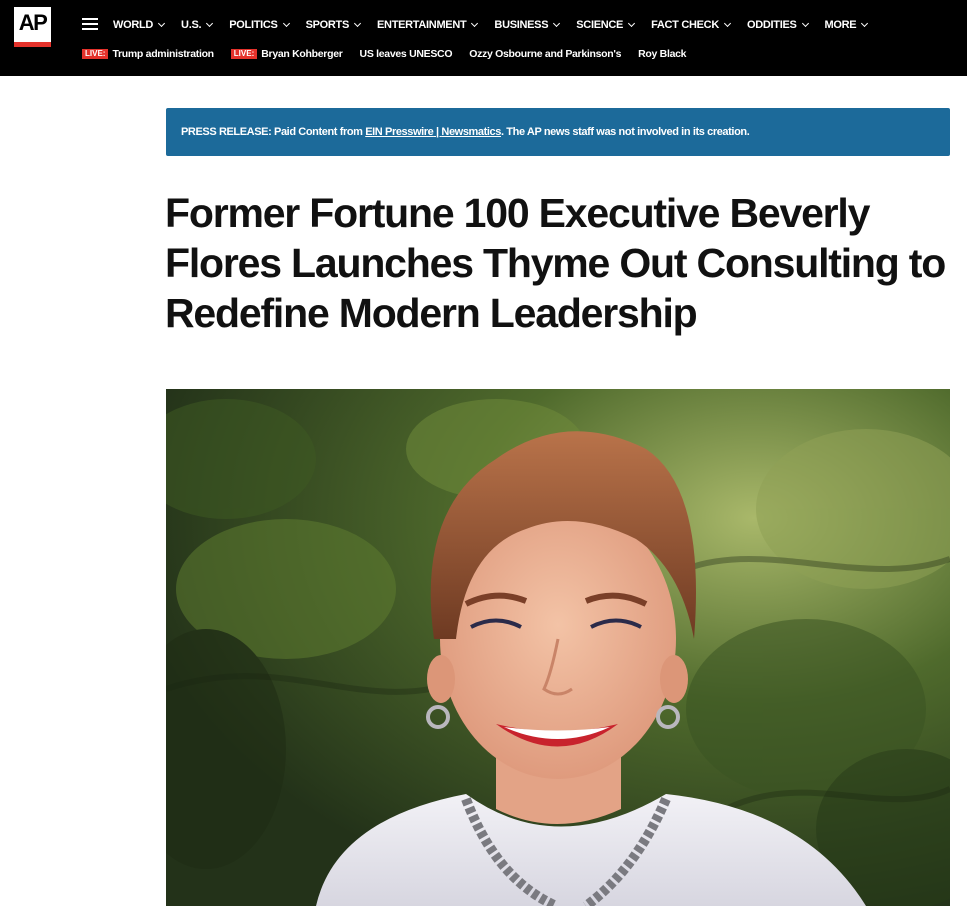  Describe the element at coordinates (91, 24) in the screenshot. I see `hamburger-menu-icon` at that location.